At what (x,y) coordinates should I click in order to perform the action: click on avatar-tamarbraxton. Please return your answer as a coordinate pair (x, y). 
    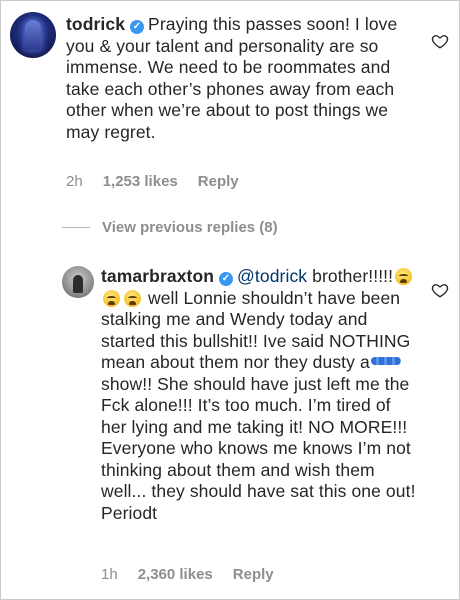
    Looking at the image, I should click on (78, 282).